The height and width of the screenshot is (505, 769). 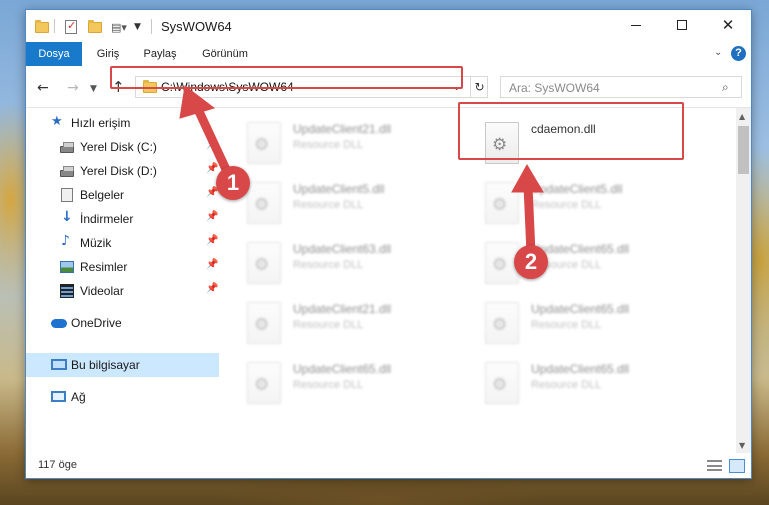 What do you see at coordinates (43, 88) in the screenshot?
I see `back-arrow-icon: ←` at bounding box center [43, 88].